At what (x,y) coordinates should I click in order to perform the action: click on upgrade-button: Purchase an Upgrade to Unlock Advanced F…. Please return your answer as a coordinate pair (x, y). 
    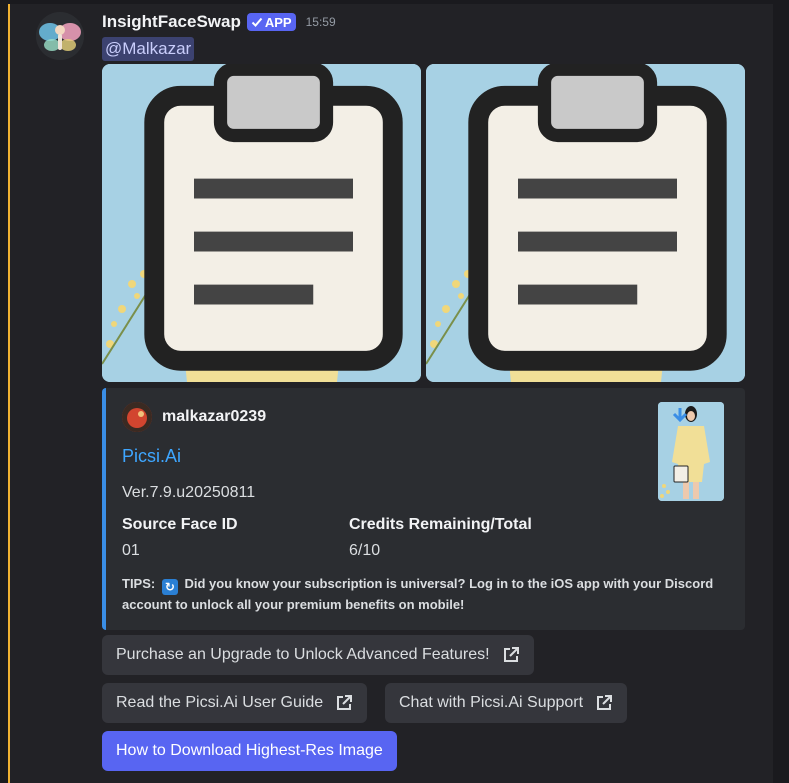
    Looking at the image, I should click on (318, 655).